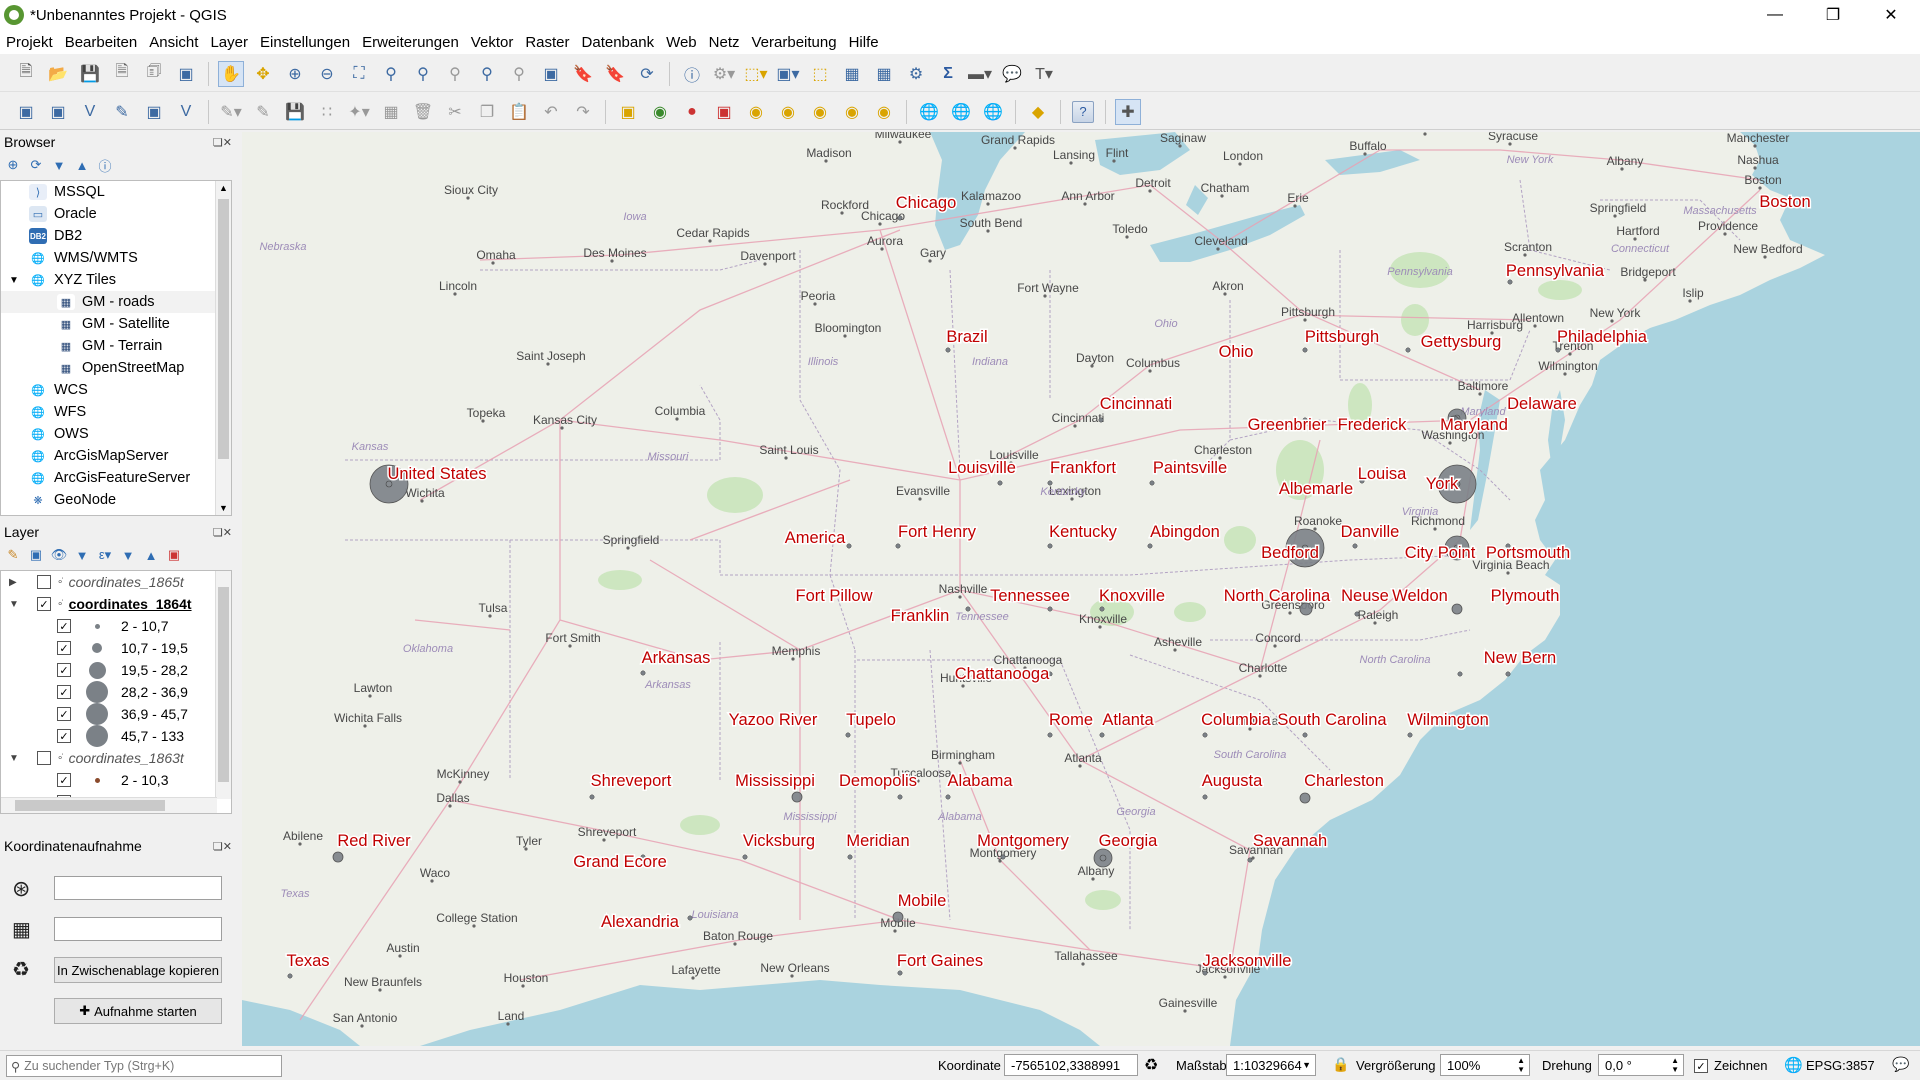 This screenshot has width=1920, height=1080. Describe the element at coordinates (1891, 15) in the screenshot. I see `close-icon: ✕` at that location.